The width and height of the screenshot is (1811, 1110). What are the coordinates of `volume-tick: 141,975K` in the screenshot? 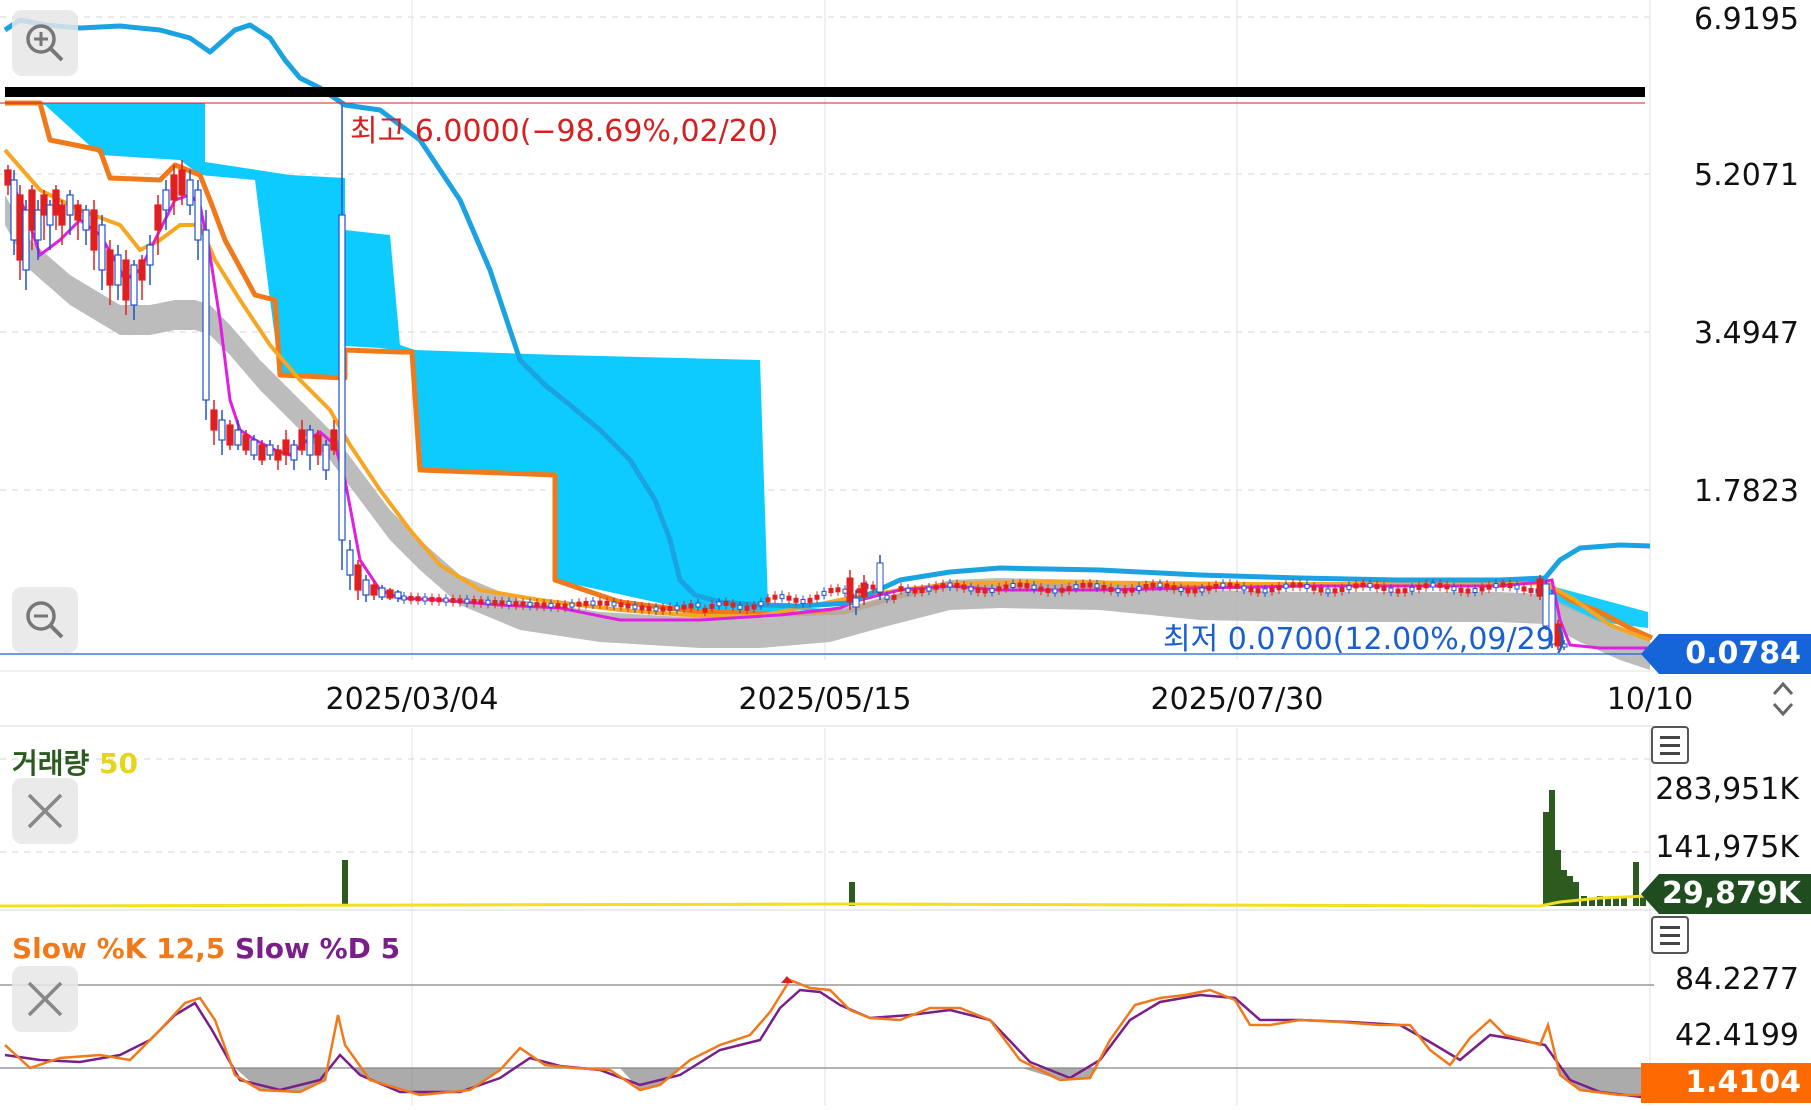 It's located at (1727, 847).